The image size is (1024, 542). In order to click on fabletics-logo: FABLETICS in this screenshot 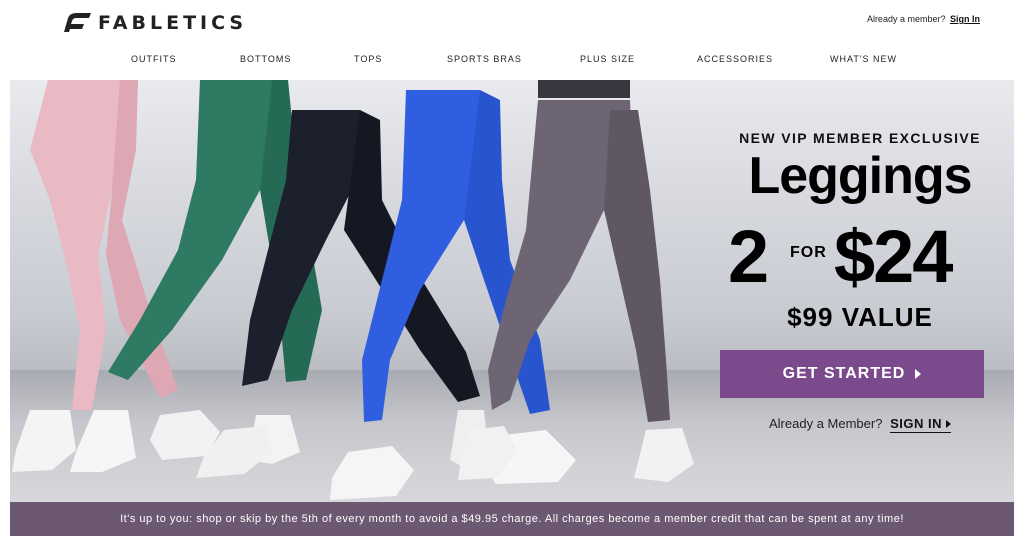, I will do `click(154, 23)`.